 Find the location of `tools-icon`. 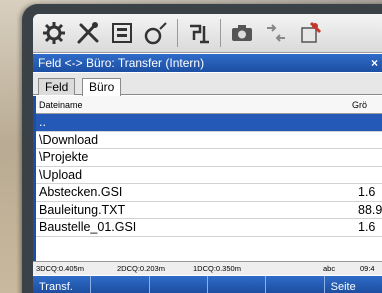

tools-icon is located at coordinates (88, 33).